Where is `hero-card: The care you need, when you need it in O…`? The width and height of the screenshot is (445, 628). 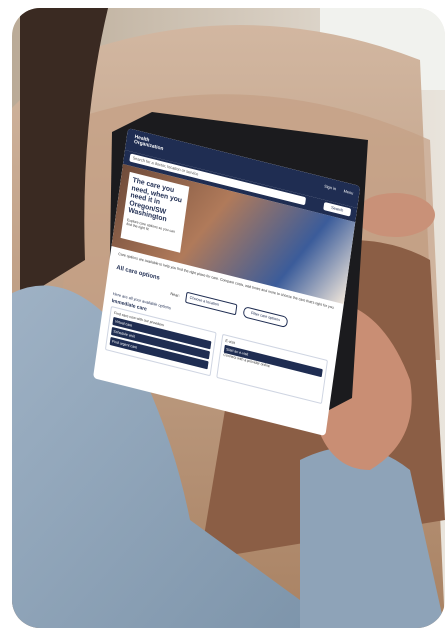 hero-card: The care you need, when you need it in O… is located at coordinates (155, 212).